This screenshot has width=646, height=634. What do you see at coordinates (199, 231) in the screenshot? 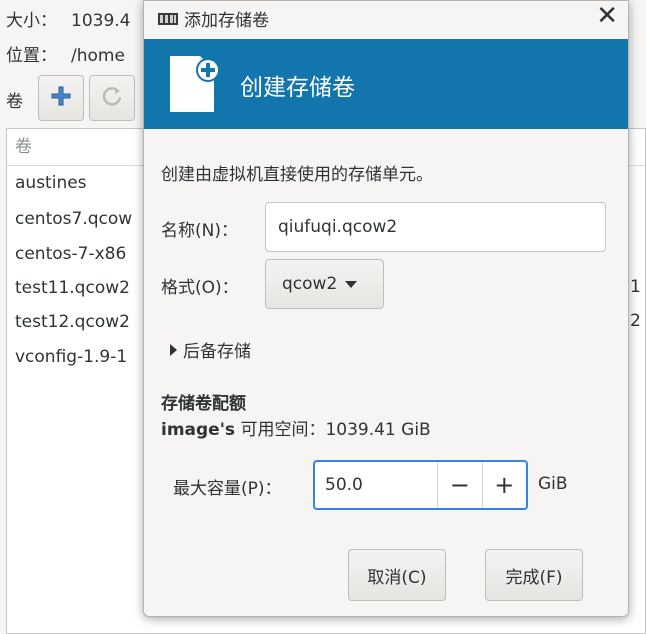
I see `name-label: 名称(N)：` at bounding box center [199, 231].